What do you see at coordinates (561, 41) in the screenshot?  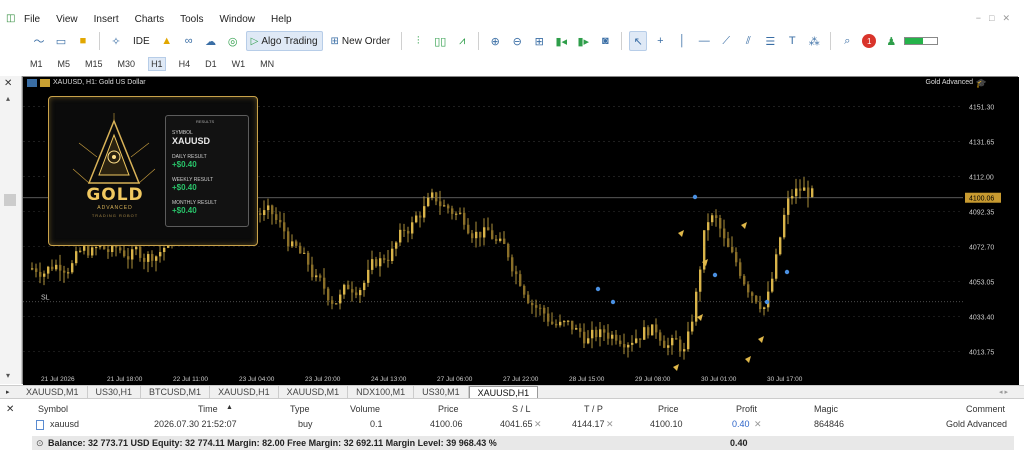 I see `auto-scroll-icon: ▮◂` at bounding box center [561, 41].